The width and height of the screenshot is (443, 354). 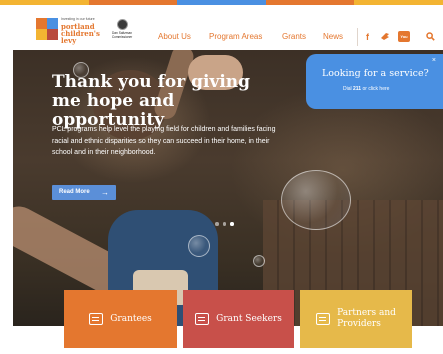 I want to click on service-callout-title: Looking for a service?, so click(x=375, y=73).